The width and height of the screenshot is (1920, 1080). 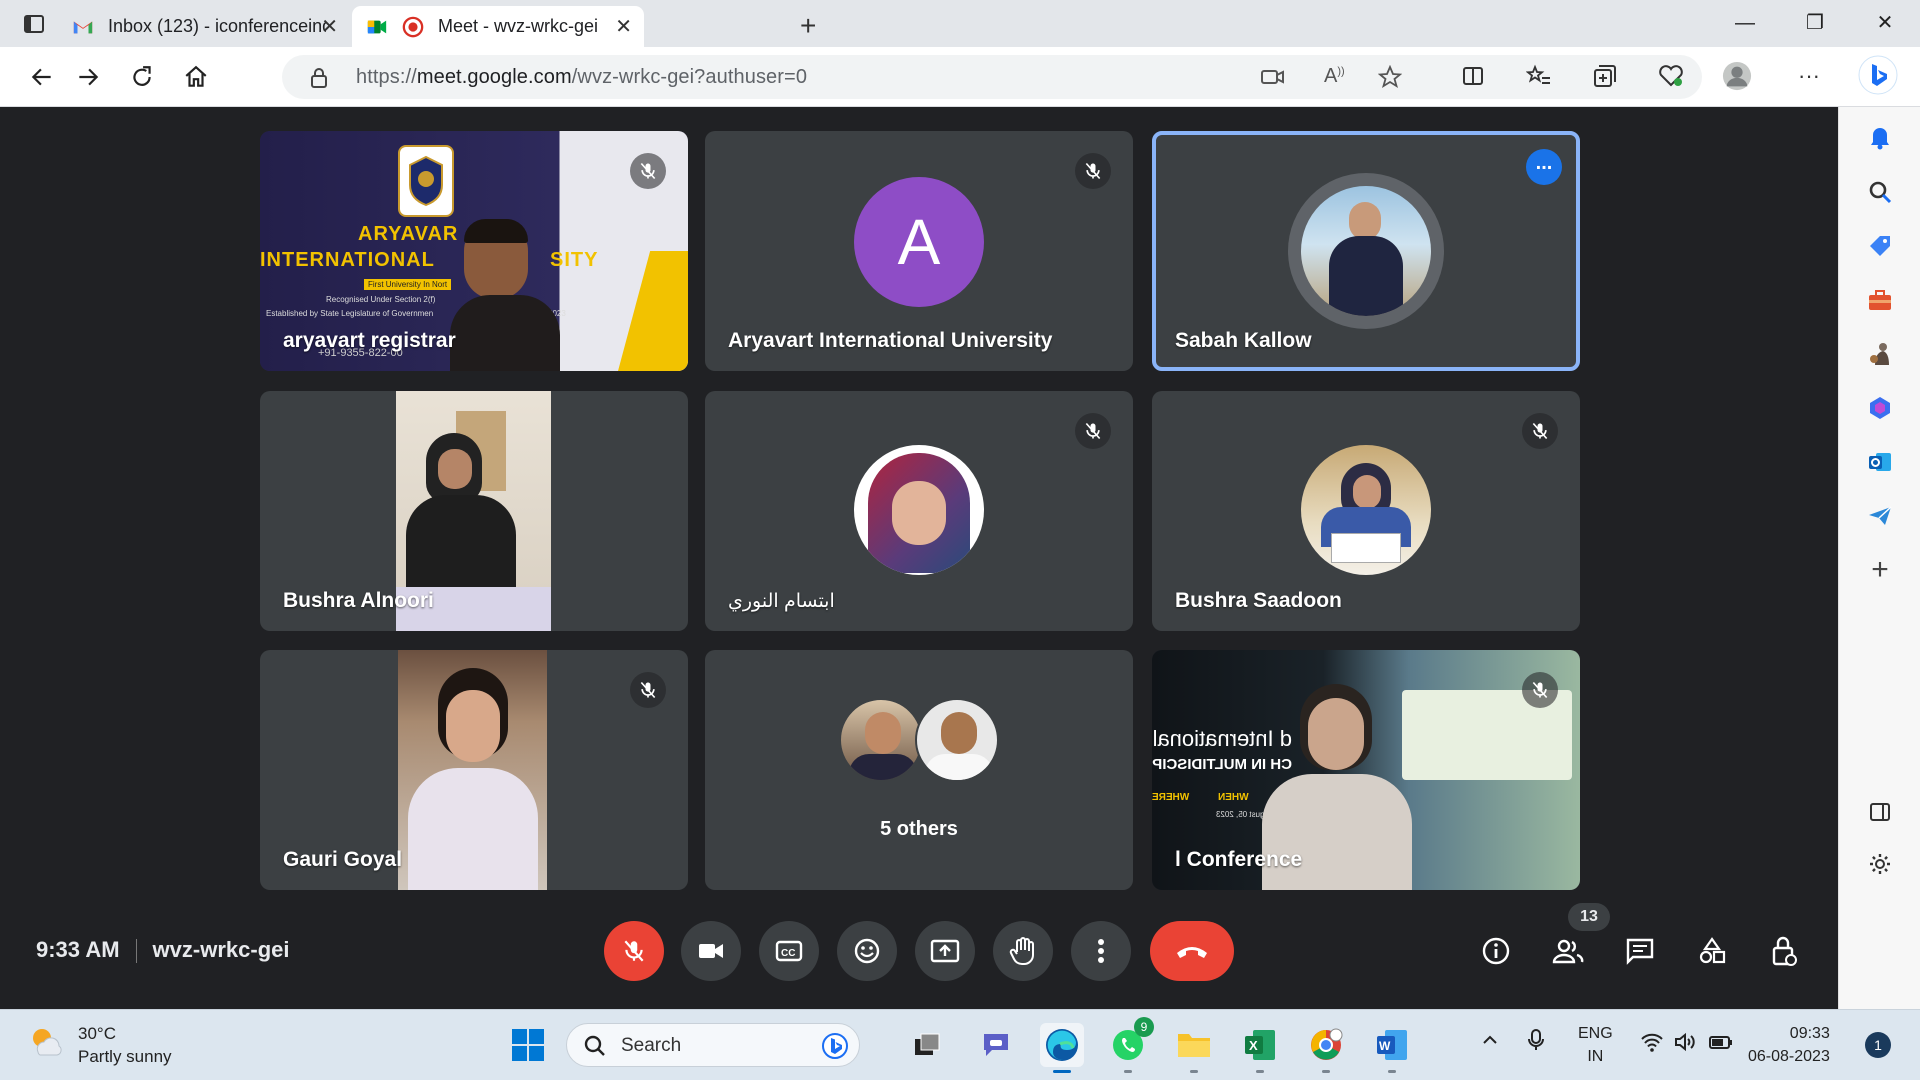 I want to click on activities-button, so click(x=1712, y=951).